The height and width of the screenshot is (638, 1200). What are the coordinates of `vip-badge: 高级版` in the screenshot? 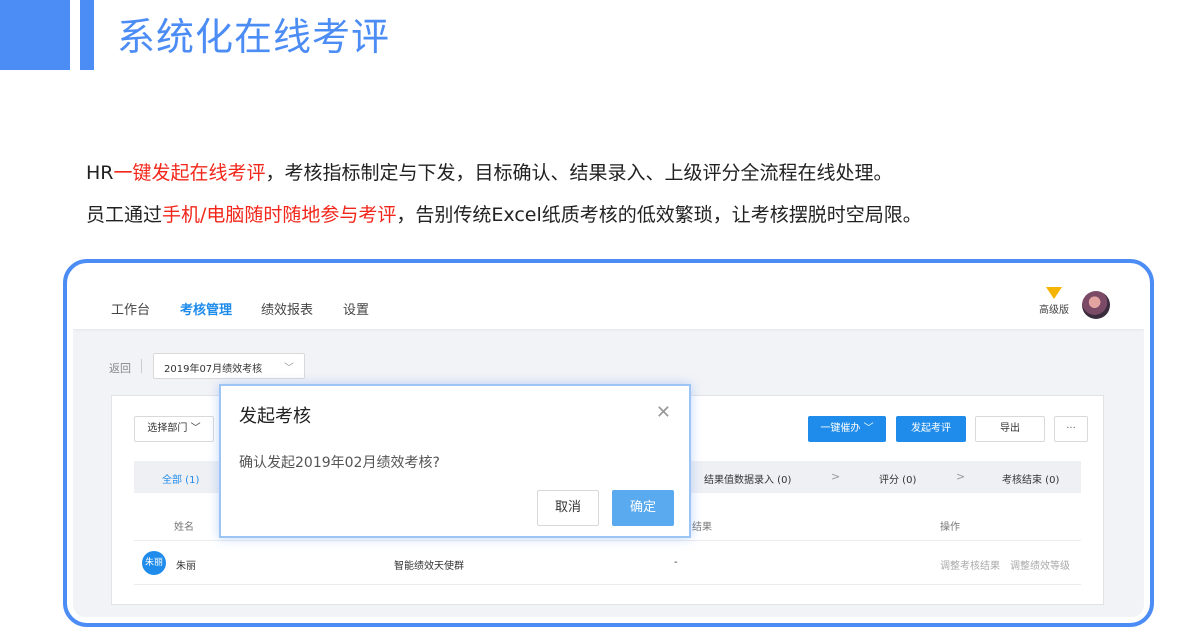 It's located at (1054, 301).